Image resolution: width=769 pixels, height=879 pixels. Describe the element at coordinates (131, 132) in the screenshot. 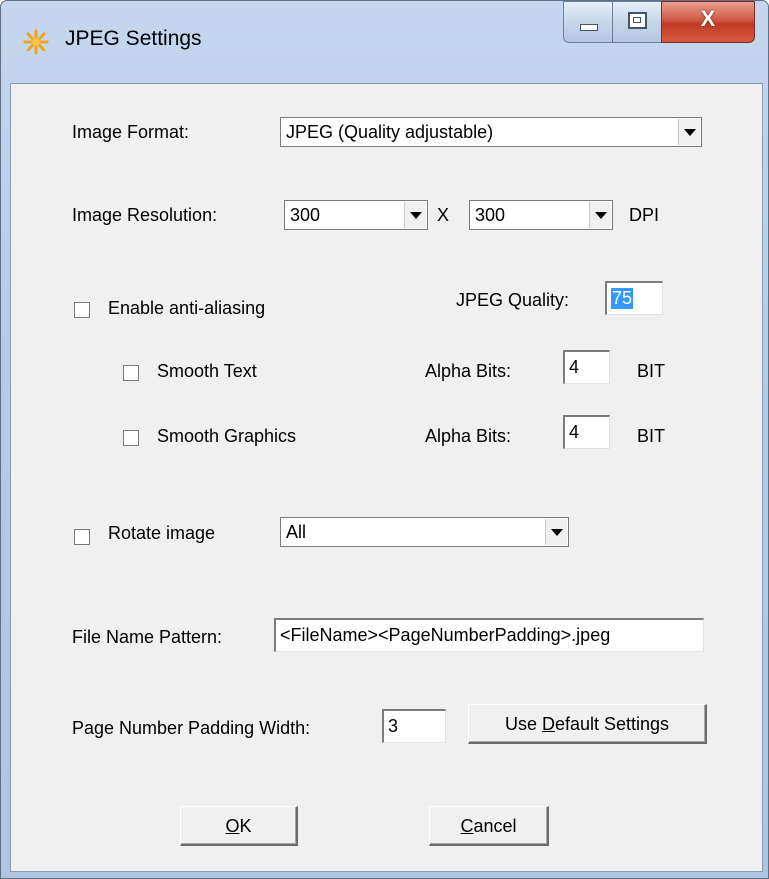

I see `image-format-label: Image Format:` at that location.